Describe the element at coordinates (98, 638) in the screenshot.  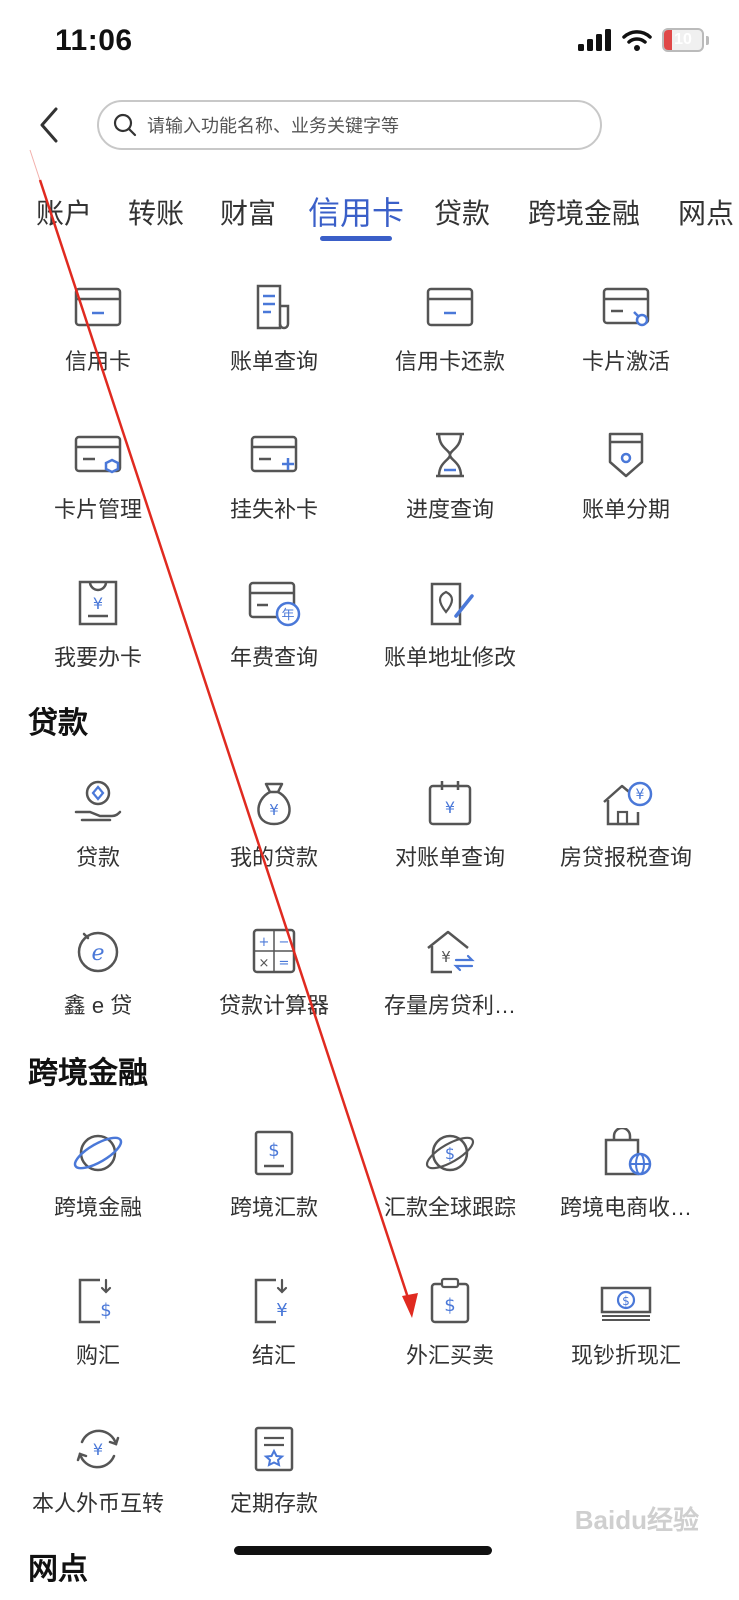
I see `grid-item-apply-card: ¥ 我要办卡` at that location.